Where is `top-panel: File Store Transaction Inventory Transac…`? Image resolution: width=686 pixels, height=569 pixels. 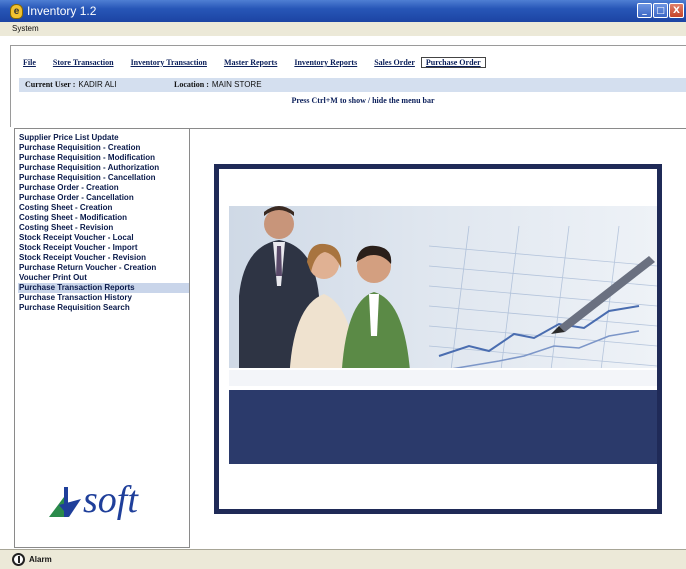 top-panel: File Store Transaction Inventory Transac… is located at coordinates (348, 86).